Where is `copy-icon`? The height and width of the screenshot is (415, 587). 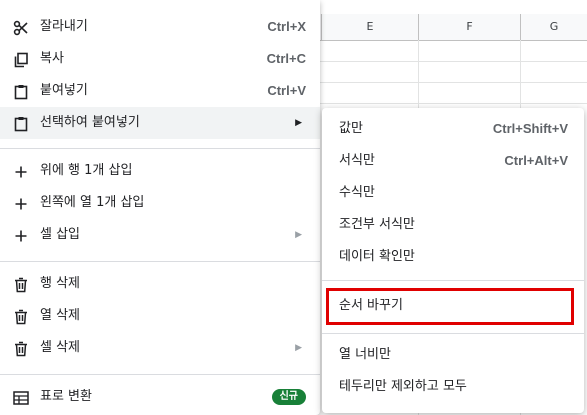 copy-icon is located at coordinates (21, 60).